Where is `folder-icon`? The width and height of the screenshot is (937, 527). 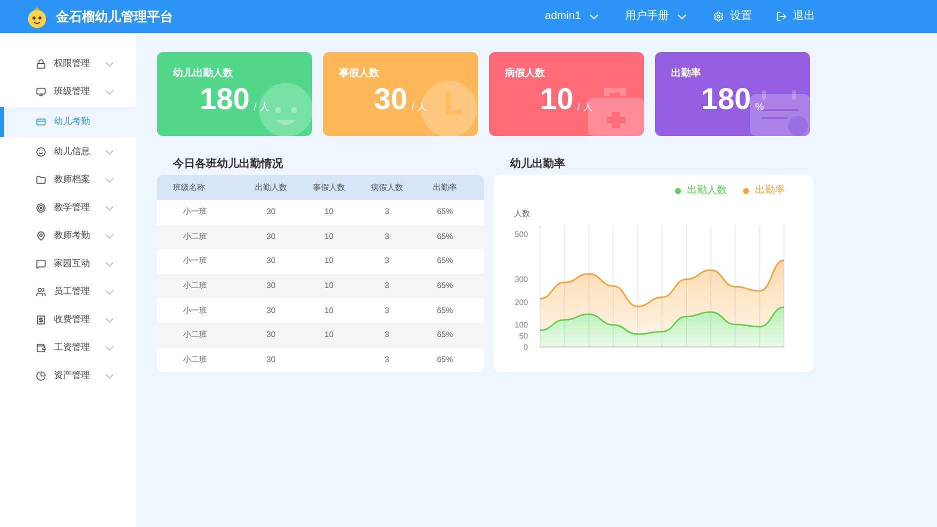 folder-icon is located at coordinates (41, 180).